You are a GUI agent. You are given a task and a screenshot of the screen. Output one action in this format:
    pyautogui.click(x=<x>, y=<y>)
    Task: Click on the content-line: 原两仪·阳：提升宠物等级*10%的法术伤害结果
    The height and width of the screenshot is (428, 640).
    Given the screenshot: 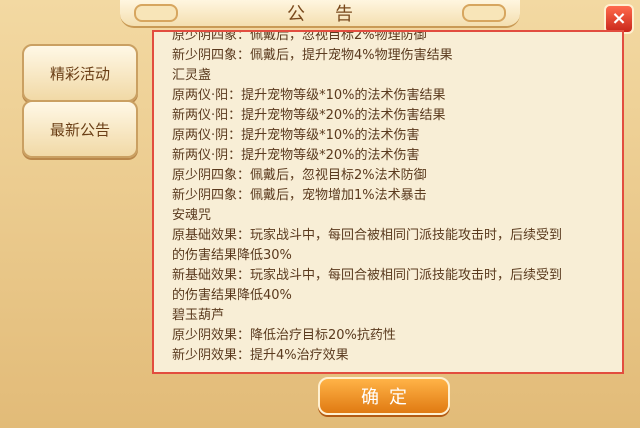 What is the action you would take?
    pyautogui.click(x=309, y=95)
    